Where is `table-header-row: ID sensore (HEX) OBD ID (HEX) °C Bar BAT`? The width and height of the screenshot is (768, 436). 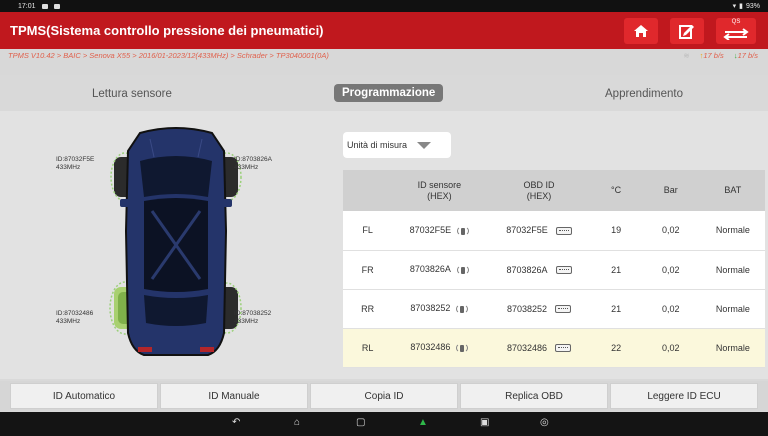
table-header-row: ID sensore (HEX) OBD ID (HEX) °C Bar BAT is located at coordinates (554, 190).